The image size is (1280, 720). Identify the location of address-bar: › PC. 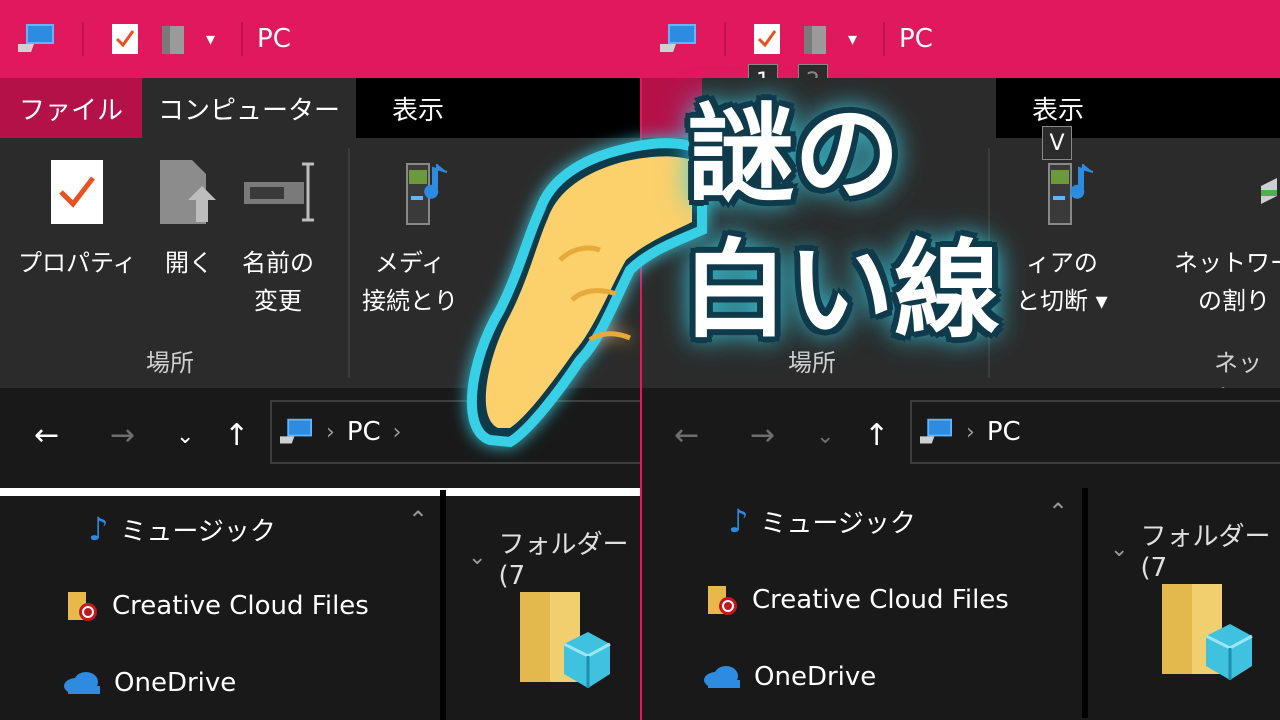
(1095, 432).